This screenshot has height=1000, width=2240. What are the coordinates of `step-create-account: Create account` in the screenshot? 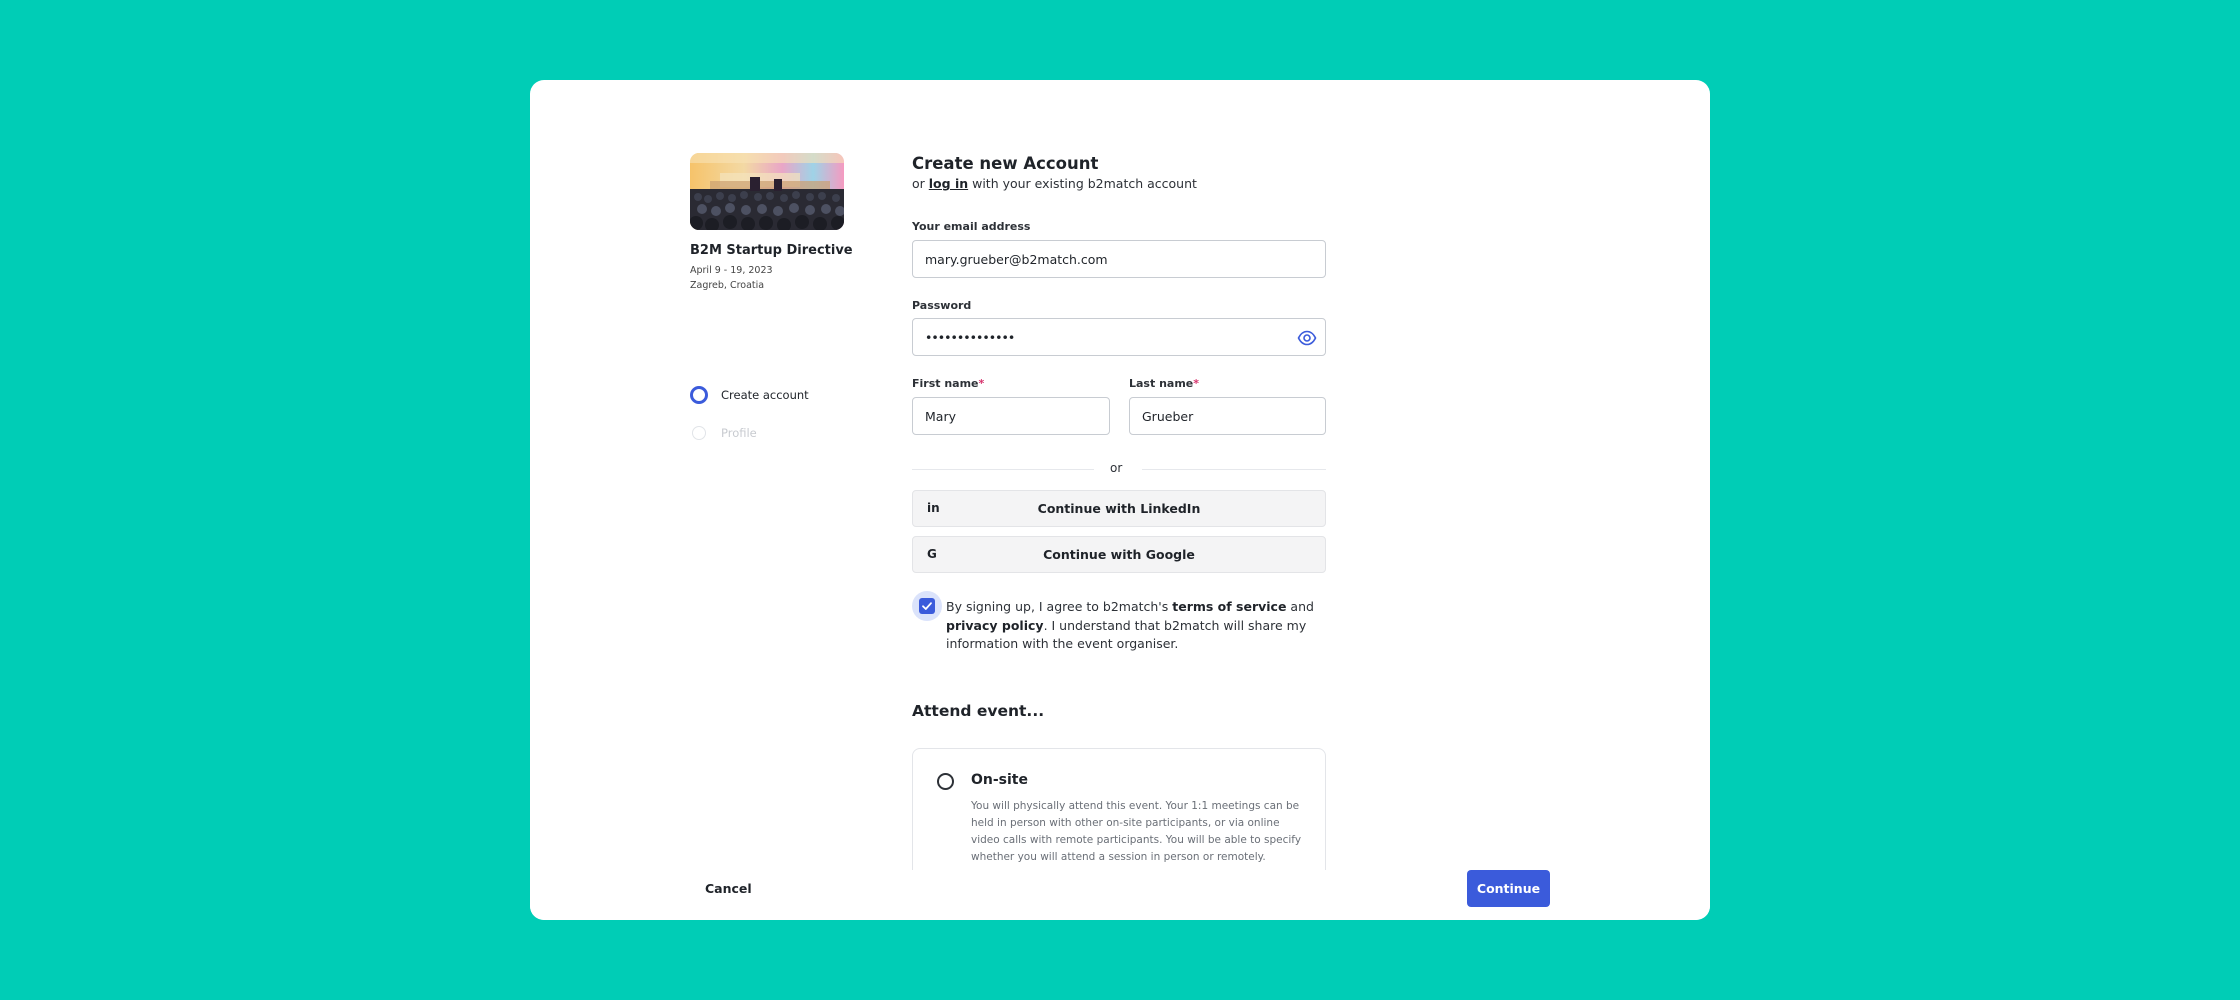 It's located at (749, 395).